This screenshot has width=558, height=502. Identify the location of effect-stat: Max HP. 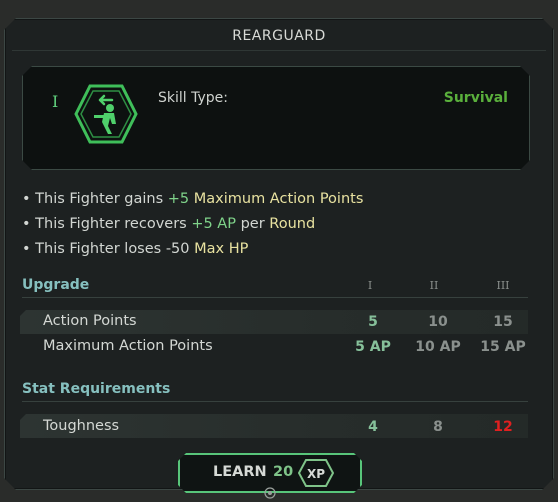
(221, 249).